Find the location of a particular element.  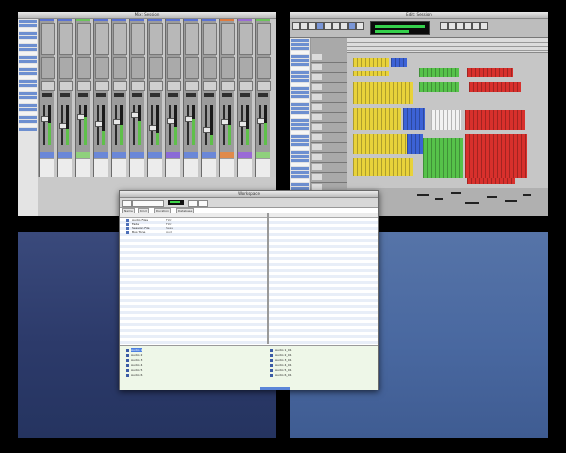

region-list-row: Audio 1 is located at coordinates (151, 350).